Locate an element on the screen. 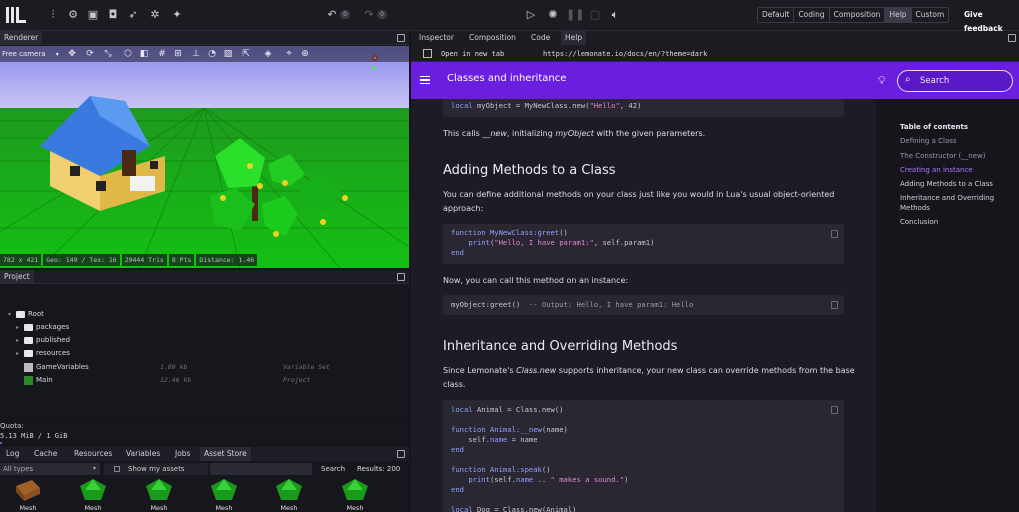  snap-icon: ◧ is located at coordinates (144, 54).